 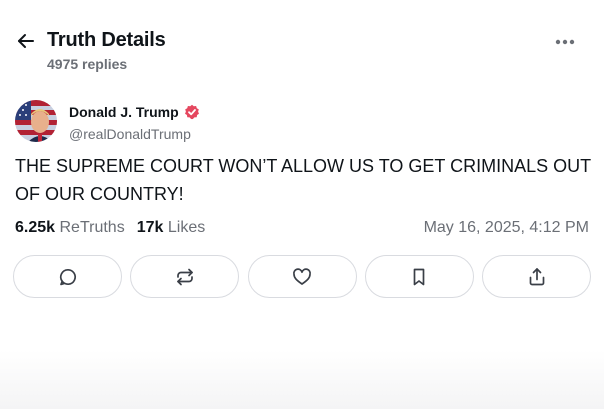 I want to click on share-button, so click(x=536, y=276).